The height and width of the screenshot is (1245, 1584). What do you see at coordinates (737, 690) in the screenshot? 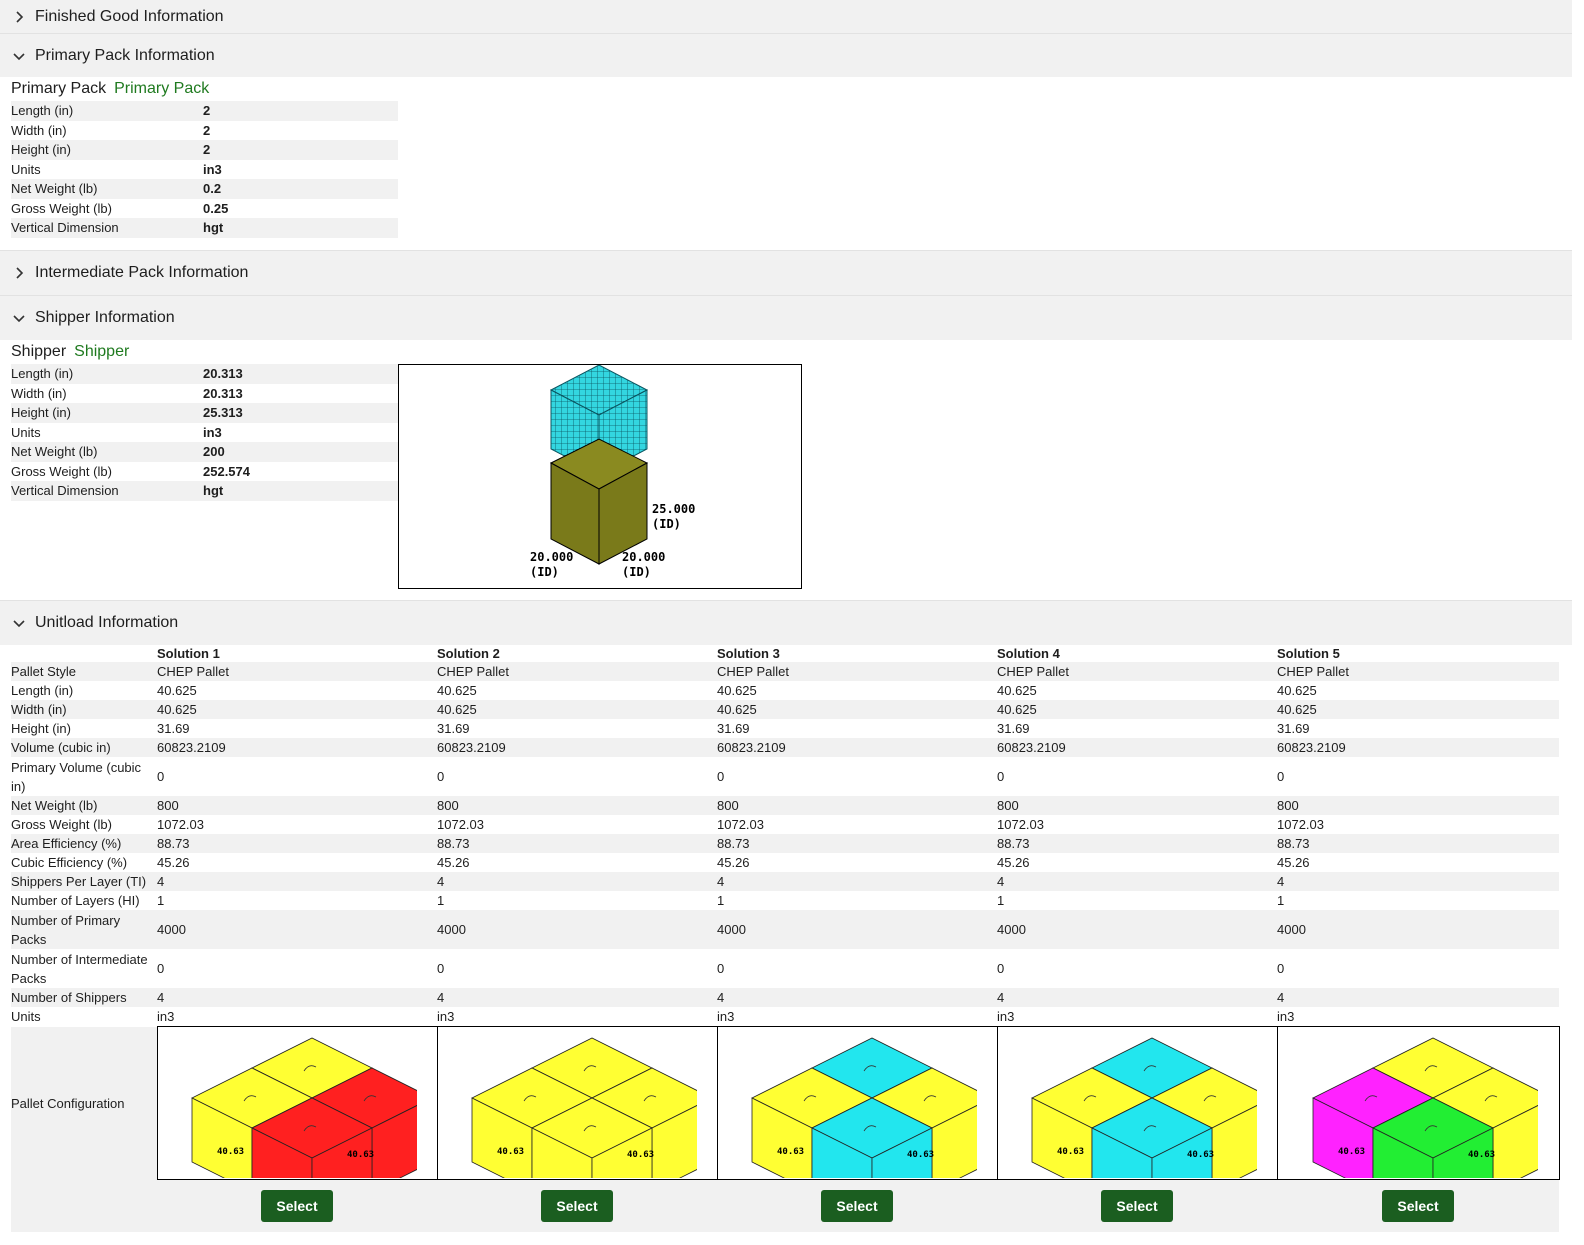
I see `solution-3-value: 40.625` at bounding box center [737, 690].